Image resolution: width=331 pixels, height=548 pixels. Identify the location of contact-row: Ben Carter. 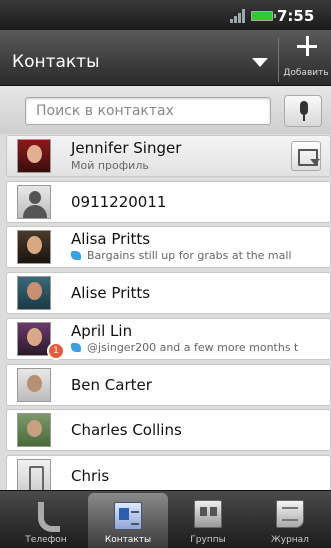
(168, 385).